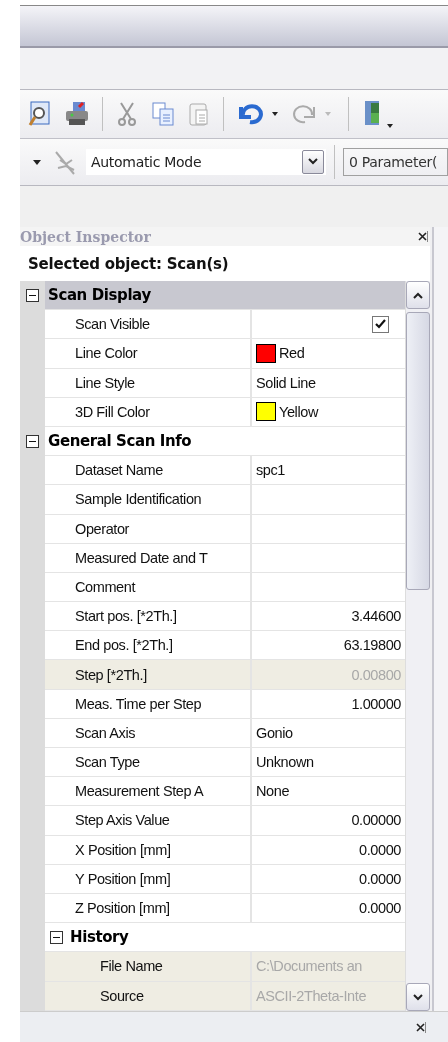 This screenshot has height=1042, width=448. What do you see at coordinates (328, 412) in the screenshot?
I see `value-cell: Yellow` at bounding box center [328, 412].